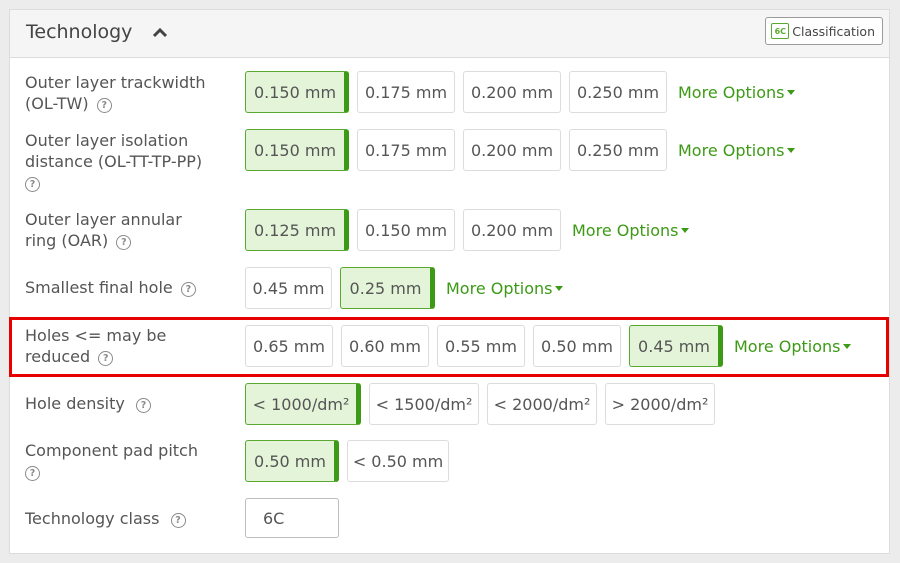 This screenshot has height=563, width=900. What do you see at coordinates (780, 31) in the screenshot?
I see `classification-badge-icon: 6C` at bounding box center [780, 31].